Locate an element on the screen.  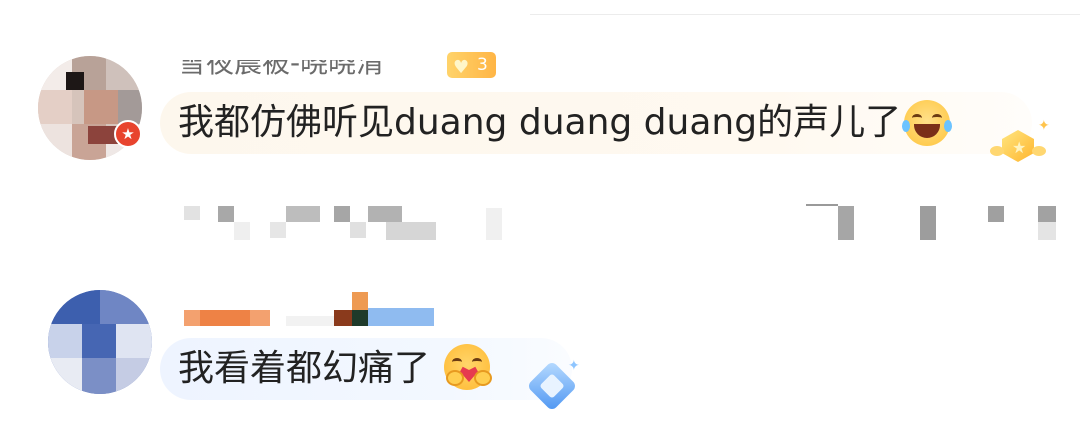
comment-text: 我都仿佛听见duang duang duang的声儿了 is located at coordinates (540, 122).